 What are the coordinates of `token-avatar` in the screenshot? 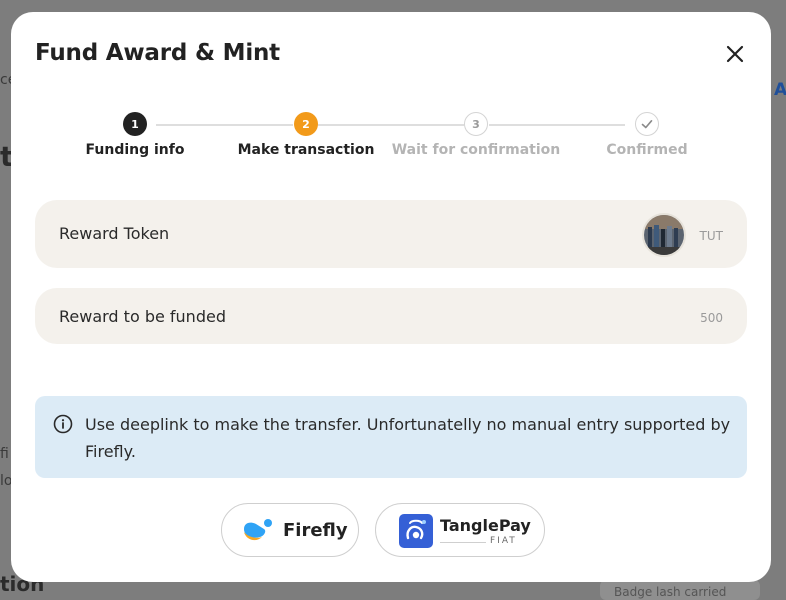 It's located at (664, 235).